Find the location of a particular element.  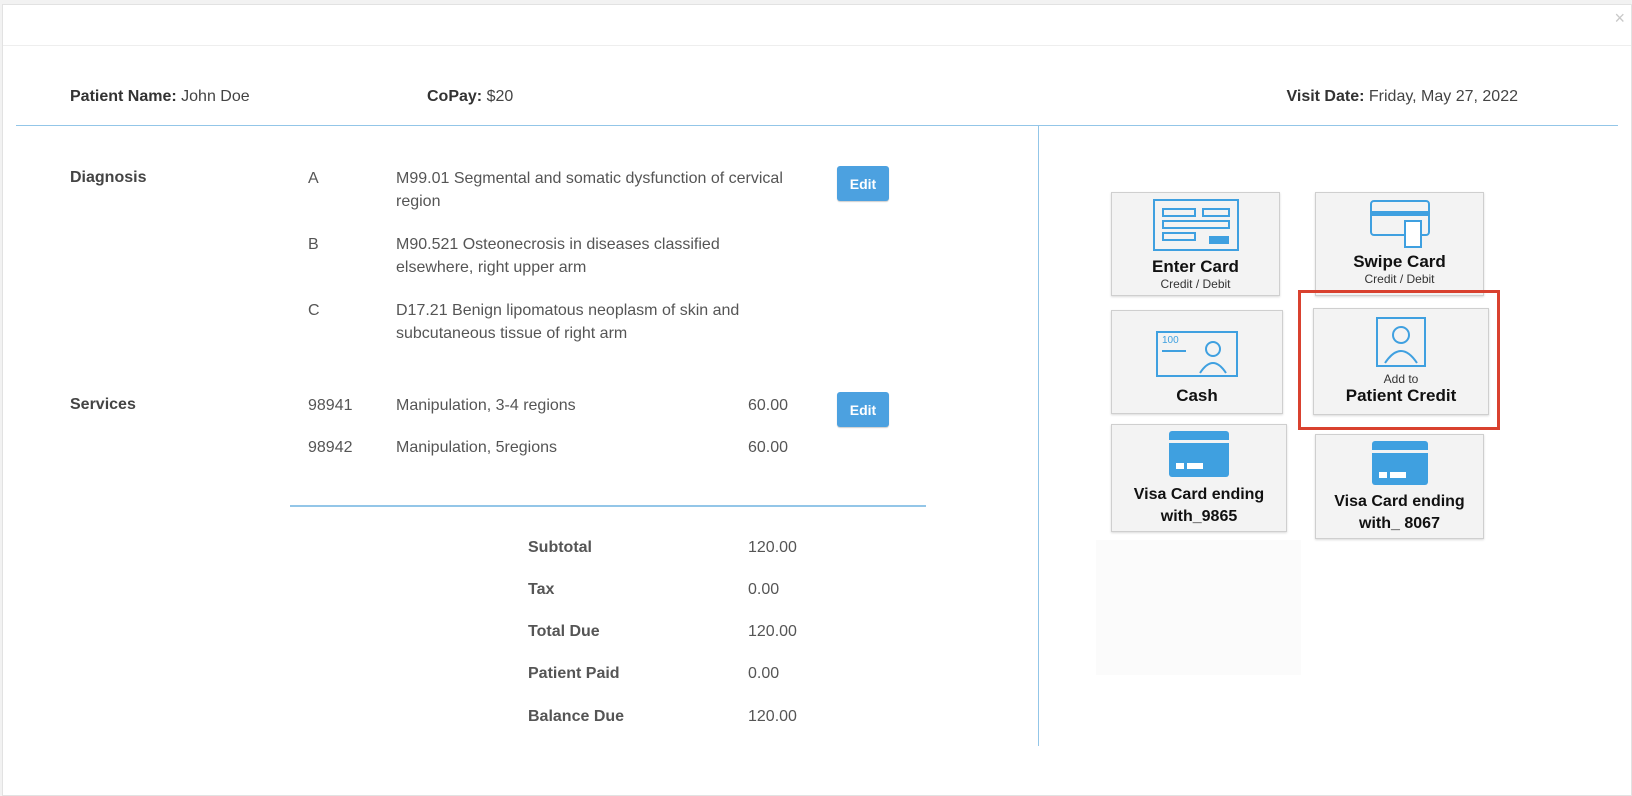

visa-card-9865-line2: with_9865 is located at coordinates (1199, 516).